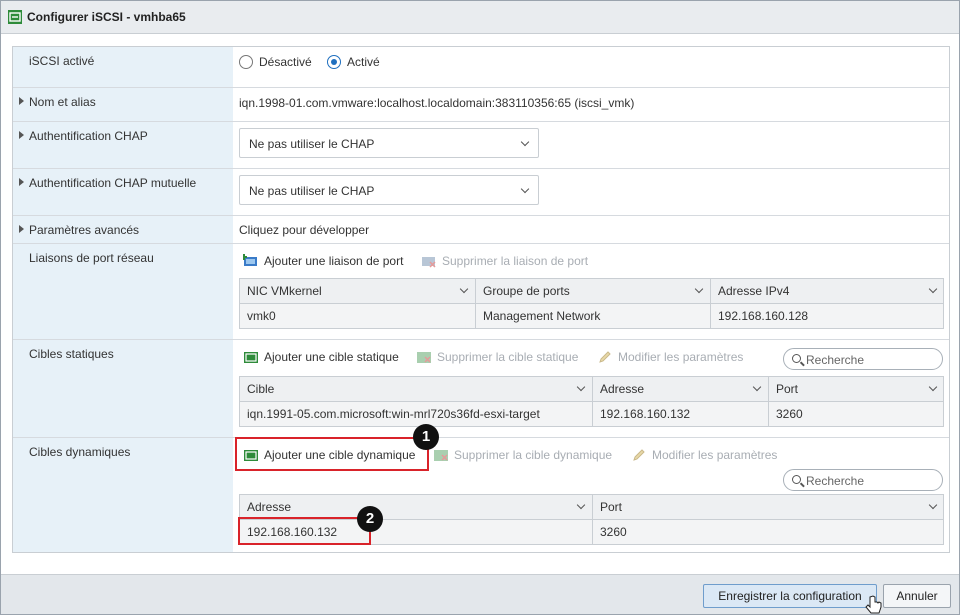  Describe the element at coordinates (370, 519) in the screenshot. I see `step-badge: 2` at that location.